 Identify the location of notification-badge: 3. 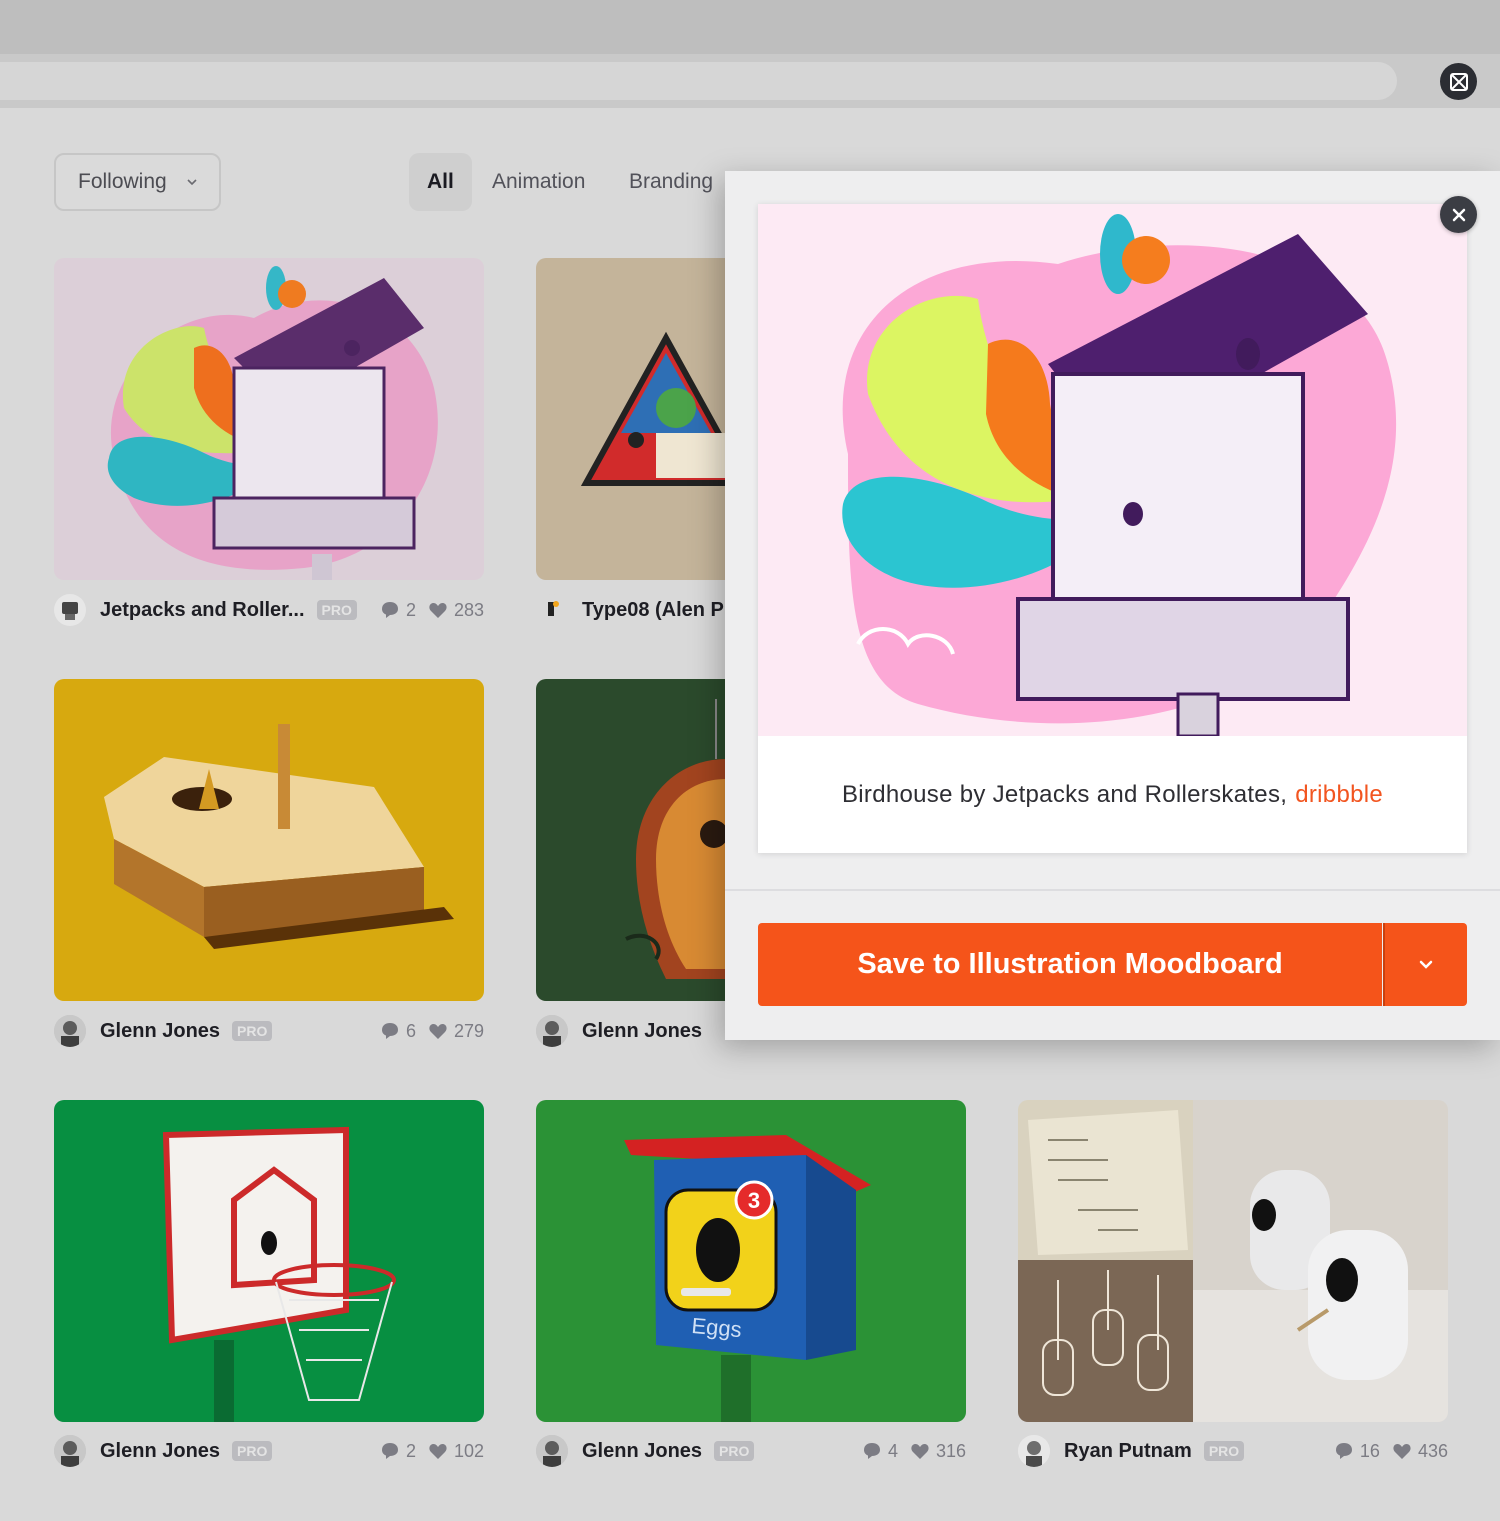
(754, 1200).